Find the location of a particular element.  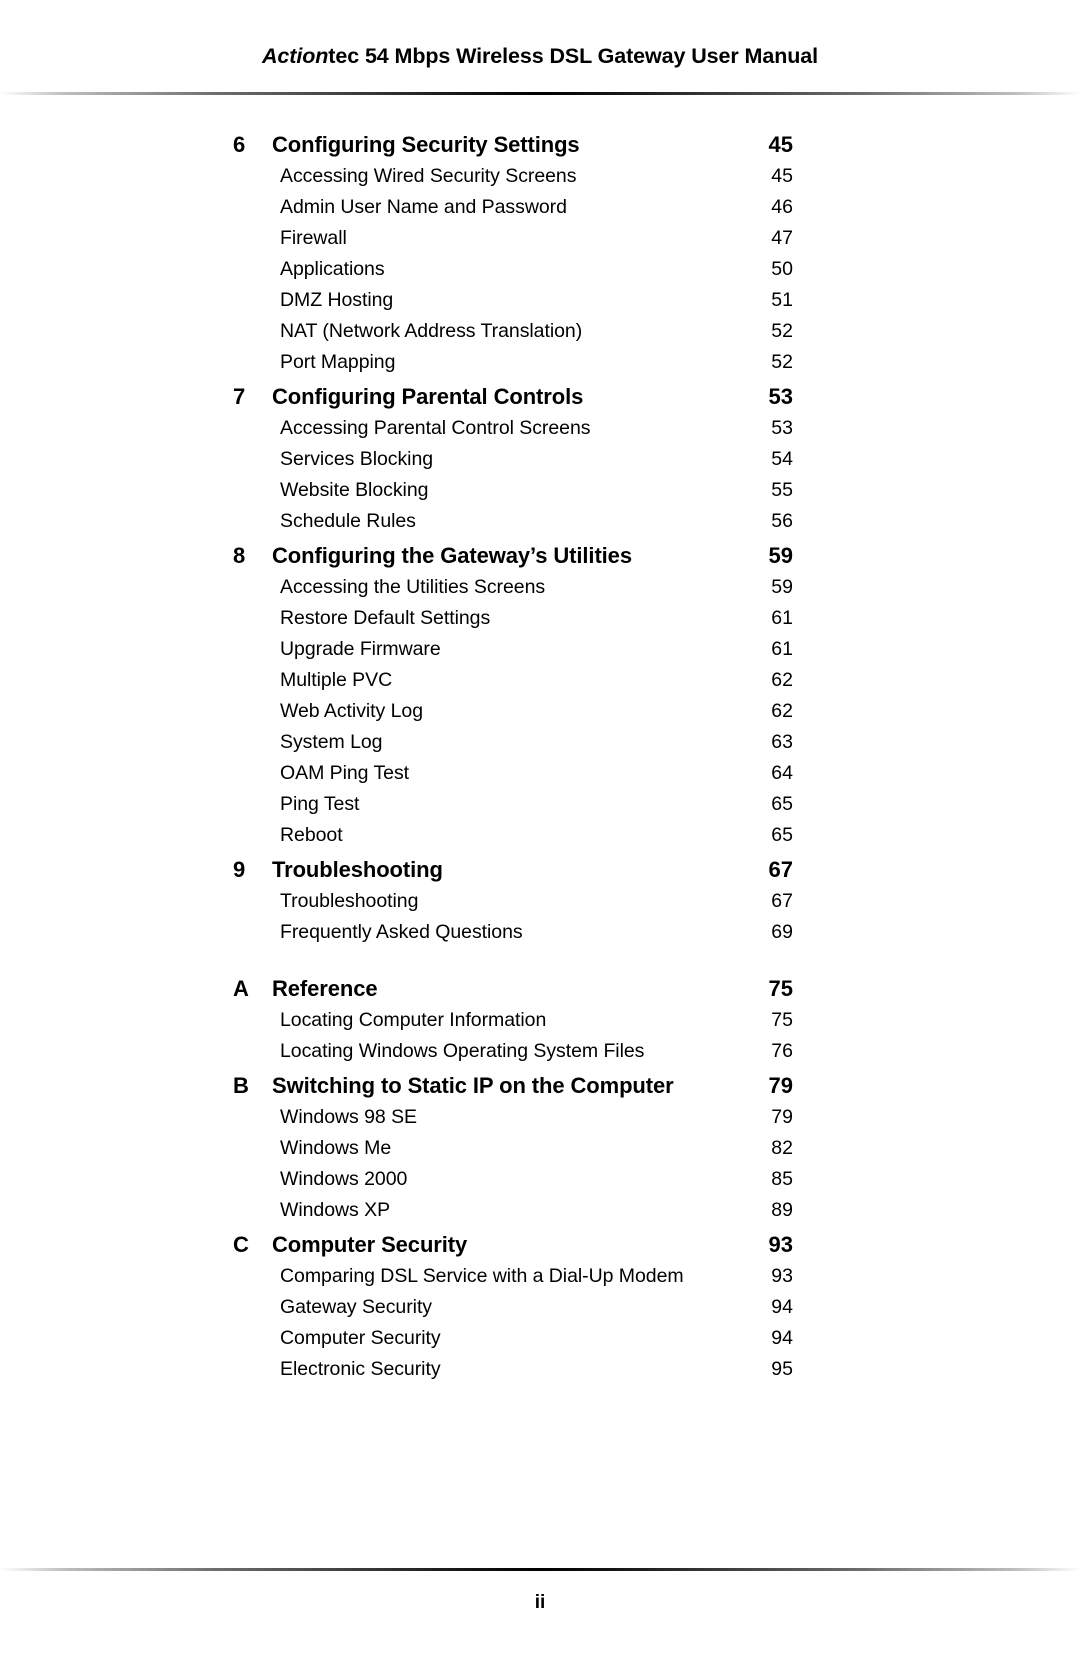

toc-entry-title: Configuring the Gateway’s Utilities is located at coordinates (452, 555).